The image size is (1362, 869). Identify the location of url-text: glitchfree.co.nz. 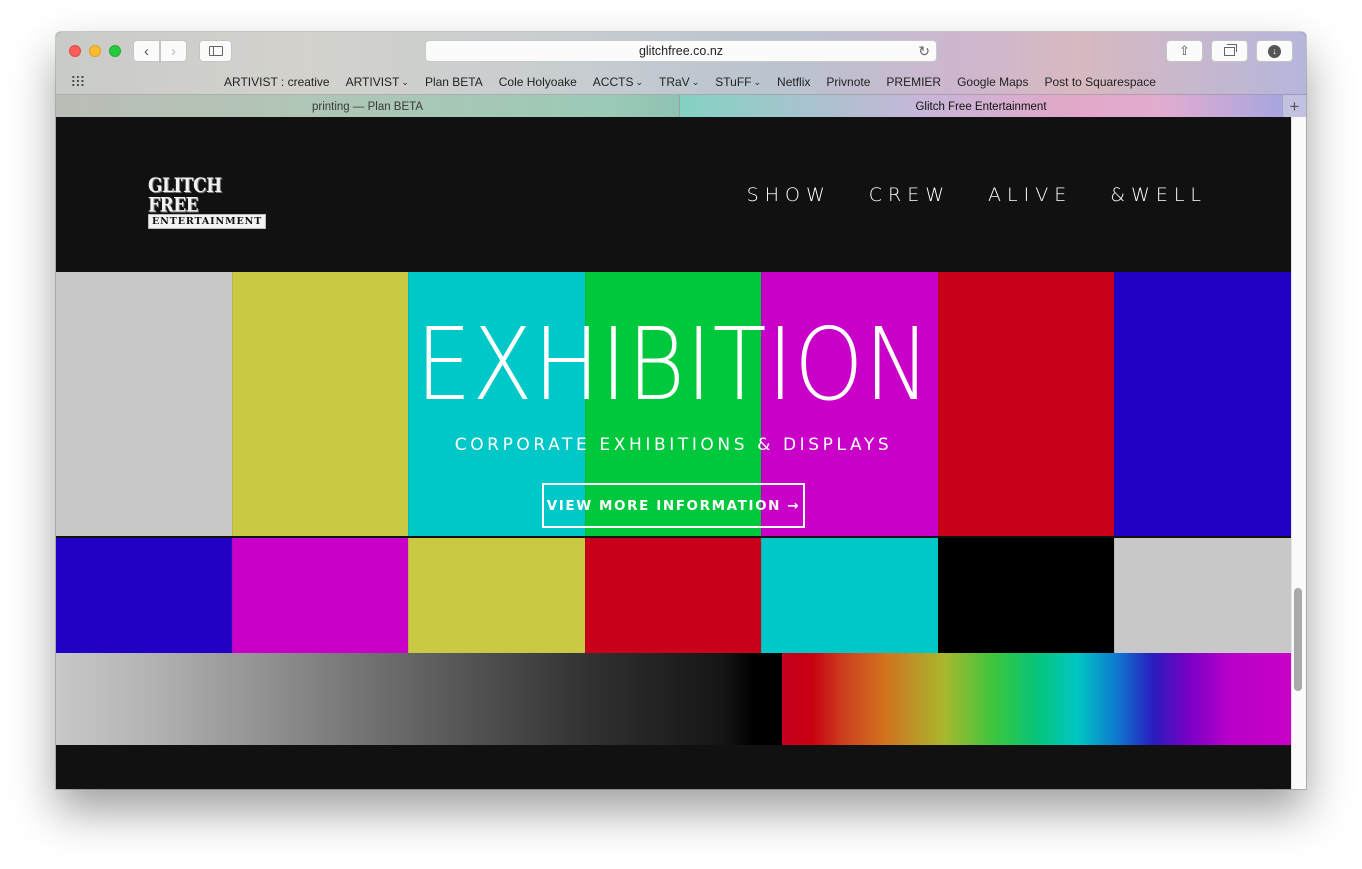
(681, 51).